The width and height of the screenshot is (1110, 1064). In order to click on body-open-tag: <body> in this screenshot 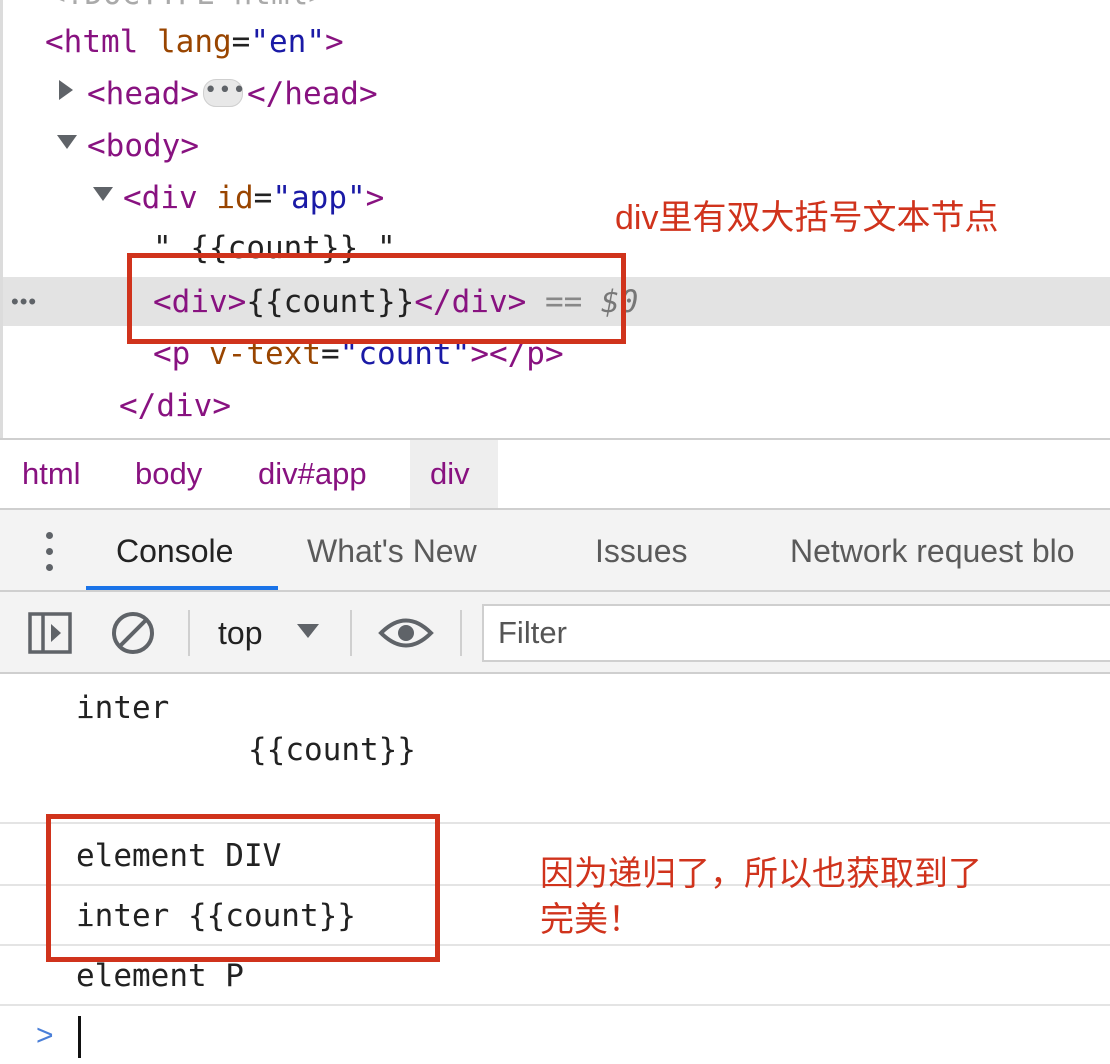, I will do `click(143, 146)`.